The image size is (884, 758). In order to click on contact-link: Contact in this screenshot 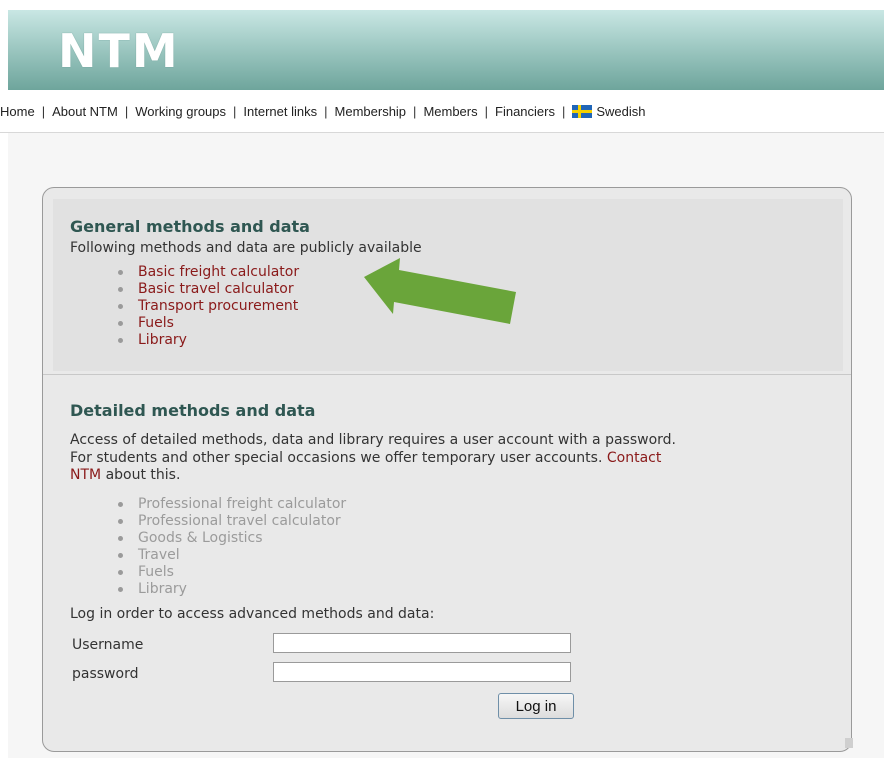, I will do `click(634, 458)`.